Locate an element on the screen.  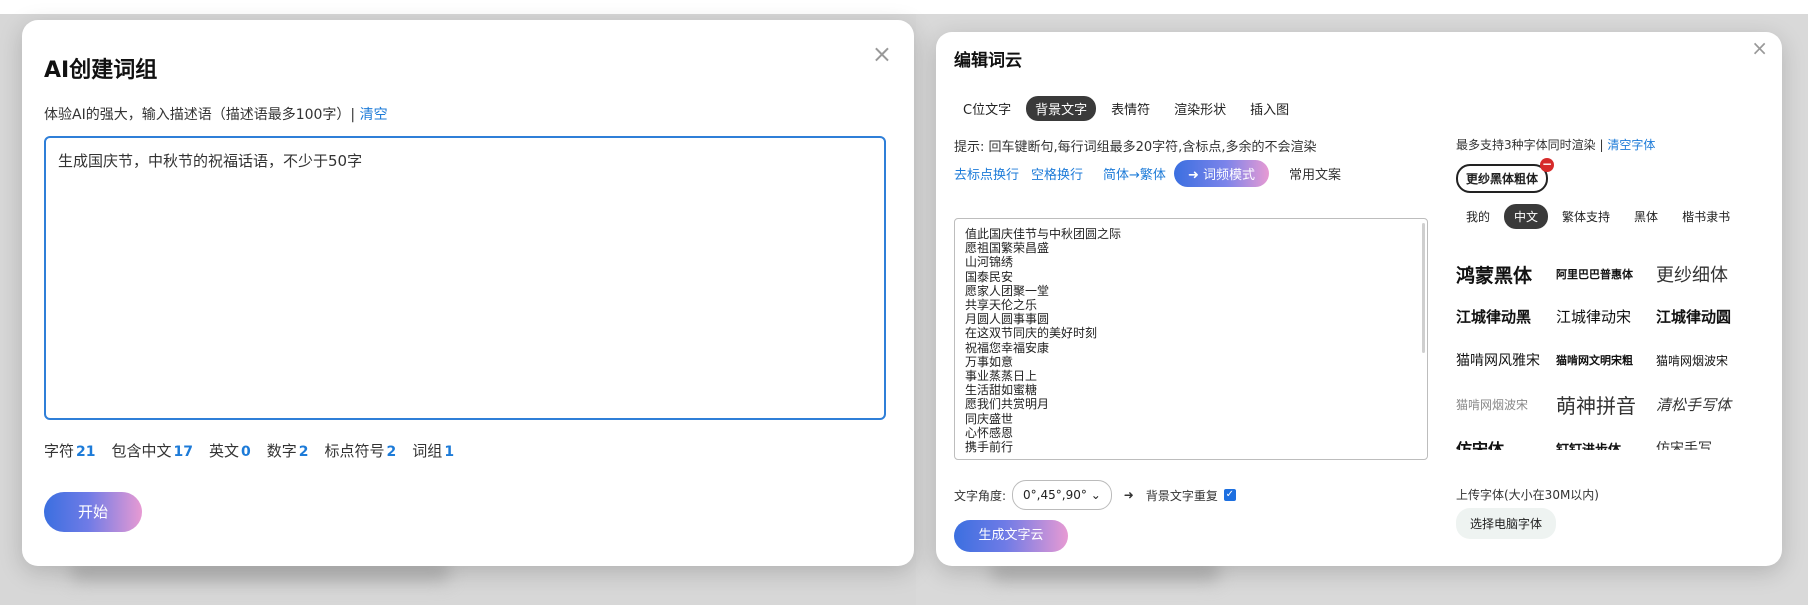
space-newline-button: 空格换行 is located at coordinates (1057, 173).